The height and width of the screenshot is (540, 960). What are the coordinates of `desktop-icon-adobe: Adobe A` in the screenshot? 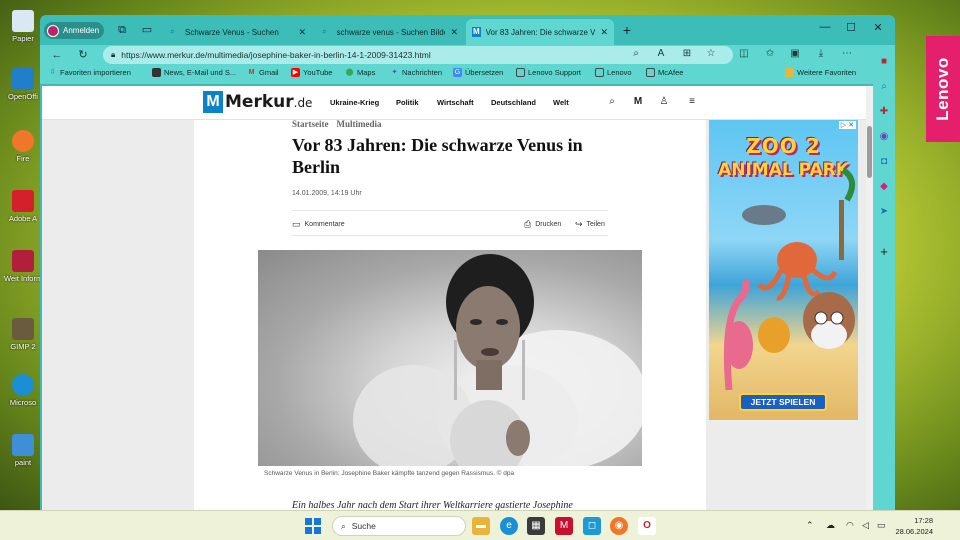 It's located at (23, 206).